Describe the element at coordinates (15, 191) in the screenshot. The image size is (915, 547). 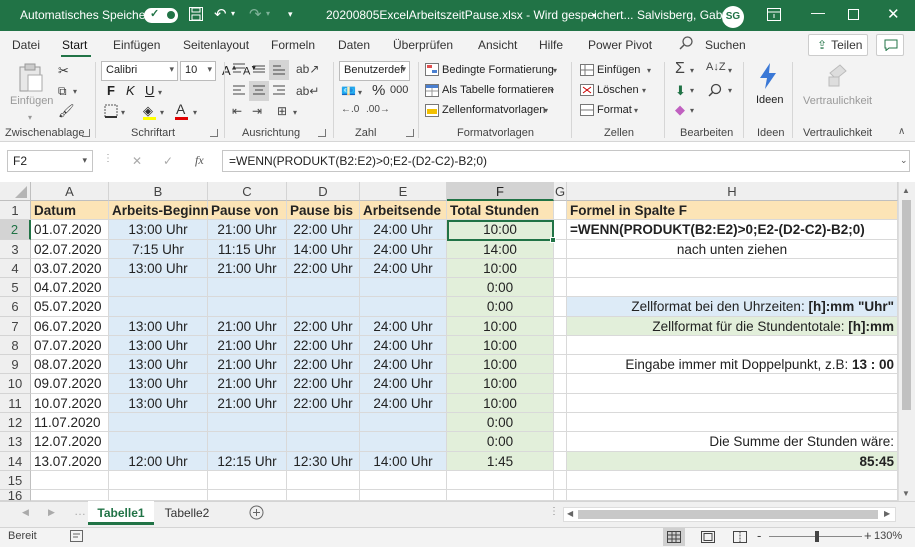
I see `select-all-button` at that location.